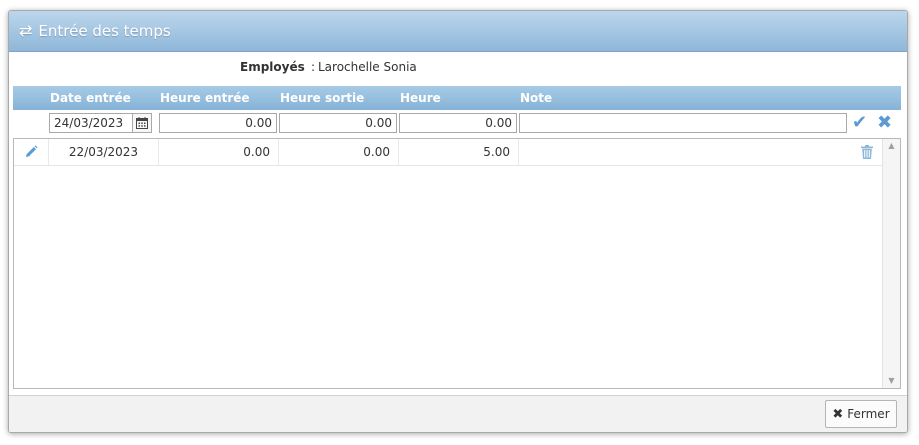 This screenshot has height=445, width=919. Describe the element at coordinates (891, 146) in the screenshot. I see `scroll-up-arrow-icon: ▲` at that location.